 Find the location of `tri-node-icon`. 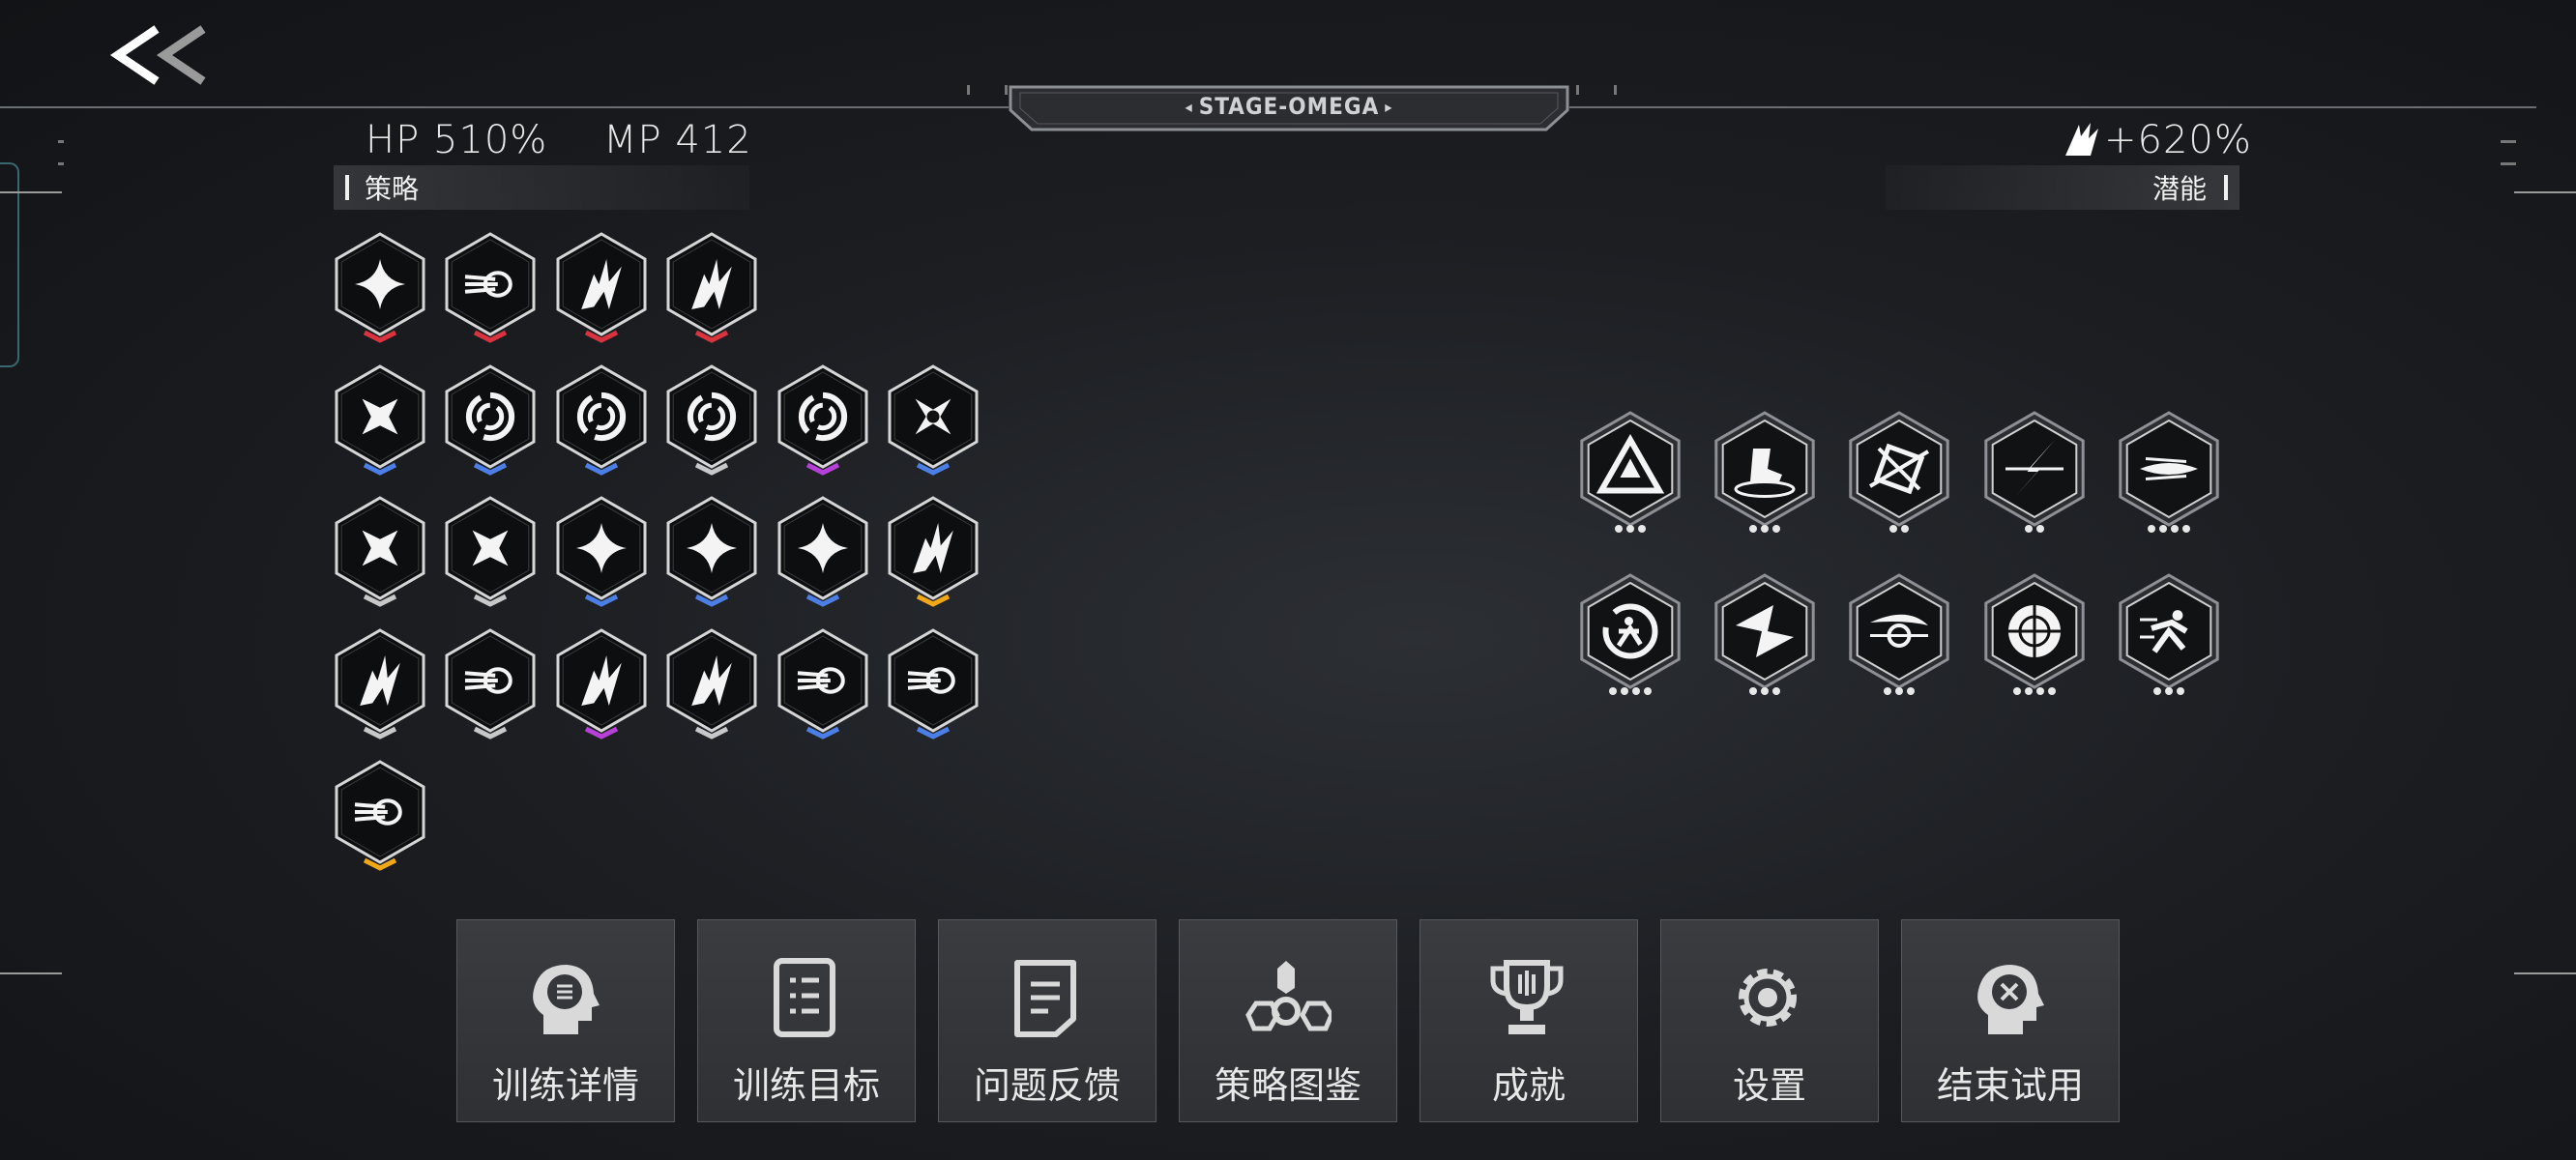

tri-node-icon is located at coordinates (1288, 998).